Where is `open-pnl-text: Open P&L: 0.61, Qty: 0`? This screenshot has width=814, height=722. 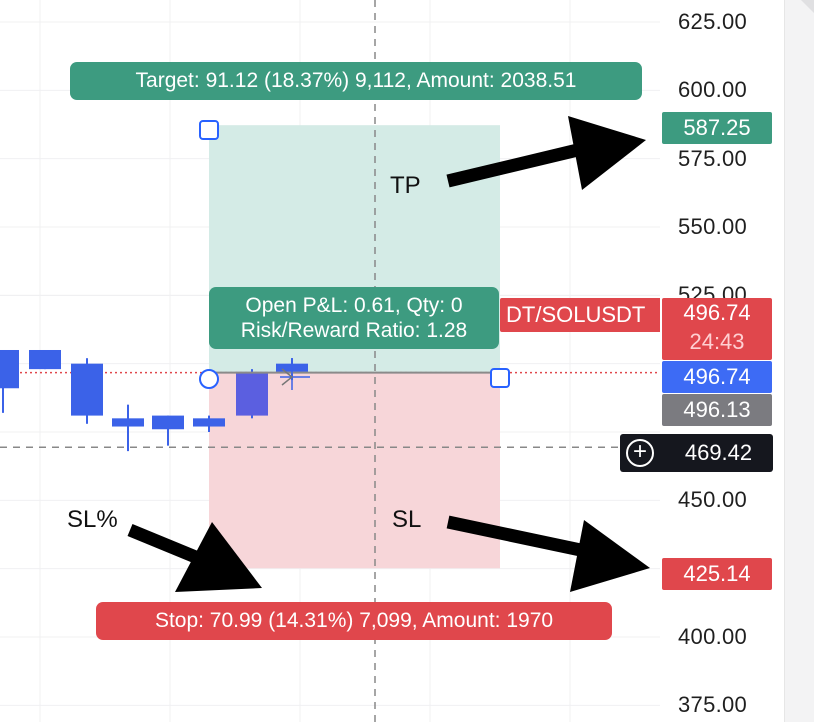 open-pnl-text: Open P&L: 0.61, Qty: 0 is located at coordinates (354, 305).